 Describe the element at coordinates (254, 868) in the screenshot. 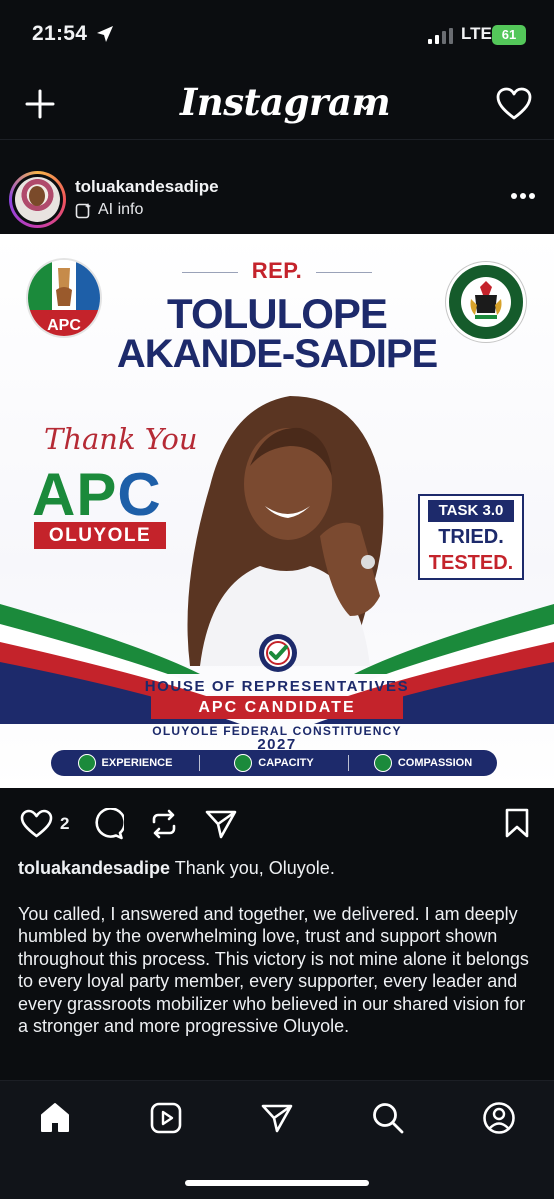

I see `caption-first-line: Thank you, Oluyole.` at that location.